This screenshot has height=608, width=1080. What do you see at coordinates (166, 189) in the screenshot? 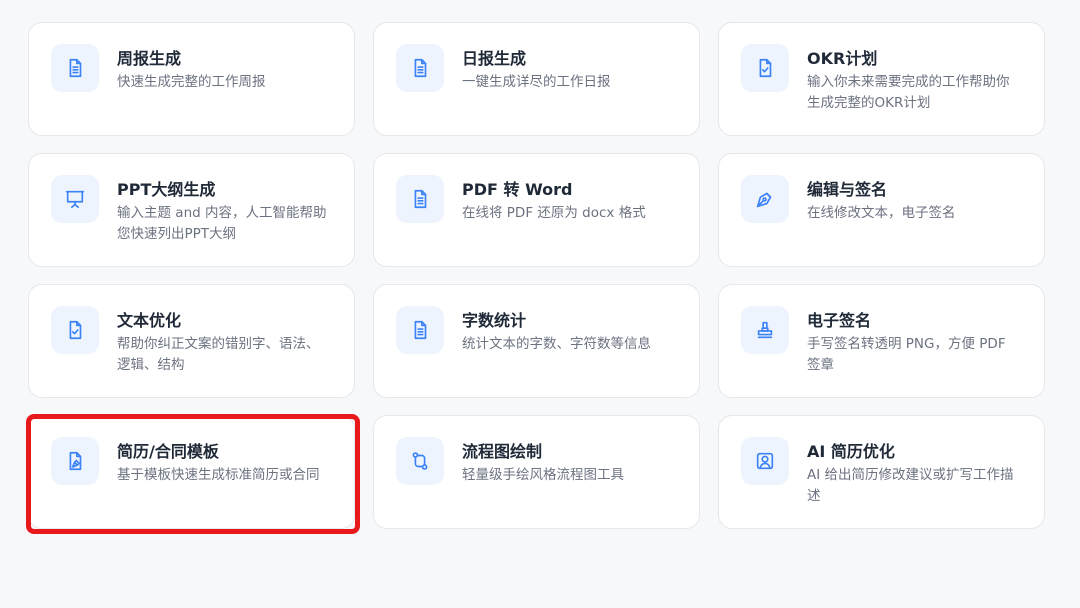
I see `tool-title: PPT大纲生成` at bounding box center [166, 189].